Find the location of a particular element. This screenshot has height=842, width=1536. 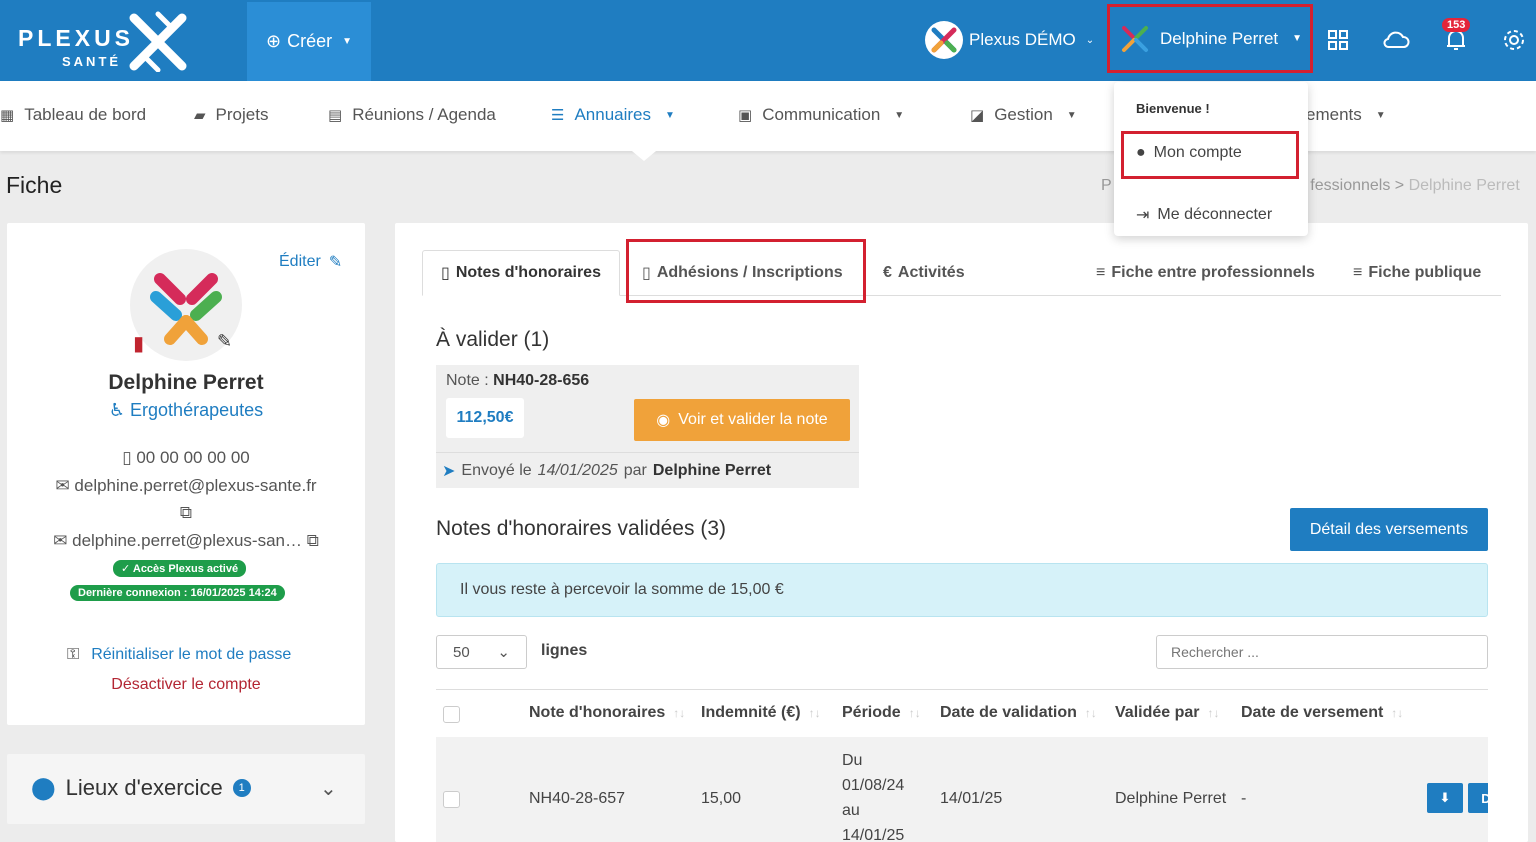

row-checkbox is located at coordinates (451, 799).